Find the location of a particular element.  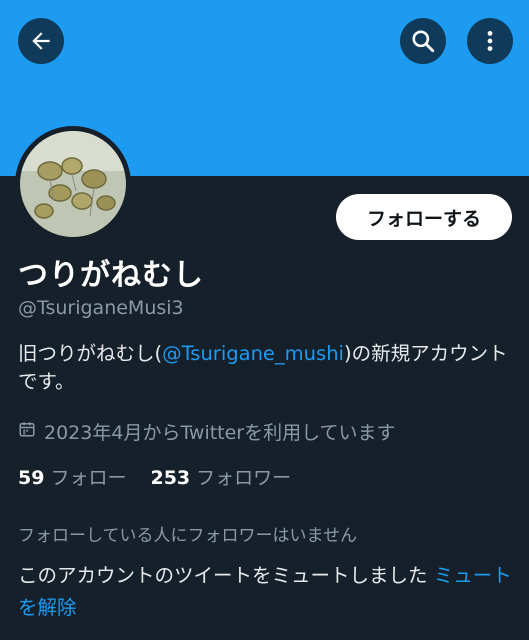

joined-date: 2023年4月からTwitterを利用しています is located at coordinates (207, 431).